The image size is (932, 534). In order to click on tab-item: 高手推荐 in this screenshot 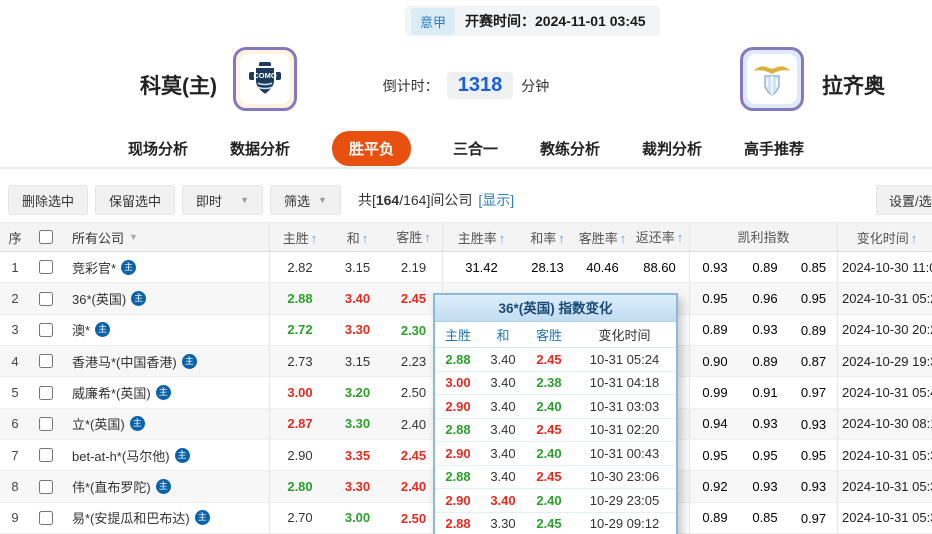, I will do `click(774, 148)`.